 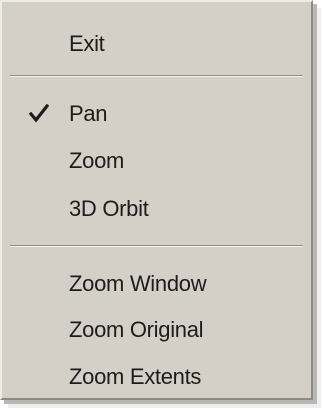 What do you see at coordinates (156, 161) in the screenshot?
I see `menu-item-zoom: Zoom` at bounding box center [156, 161].